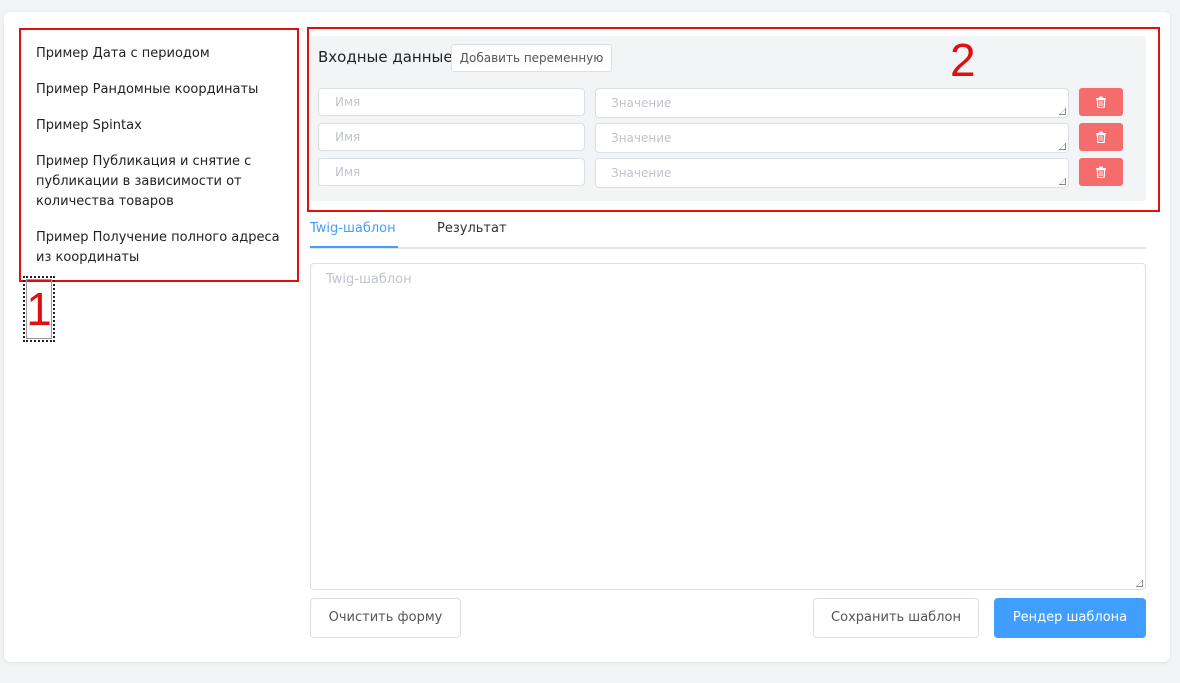 This screenshot has height=683, width=1180. What do you see at coordinates (1070, 618) in the screenshot?
I see `render-template-button: Рендер шаблона` at bounding box center [1070, 618].